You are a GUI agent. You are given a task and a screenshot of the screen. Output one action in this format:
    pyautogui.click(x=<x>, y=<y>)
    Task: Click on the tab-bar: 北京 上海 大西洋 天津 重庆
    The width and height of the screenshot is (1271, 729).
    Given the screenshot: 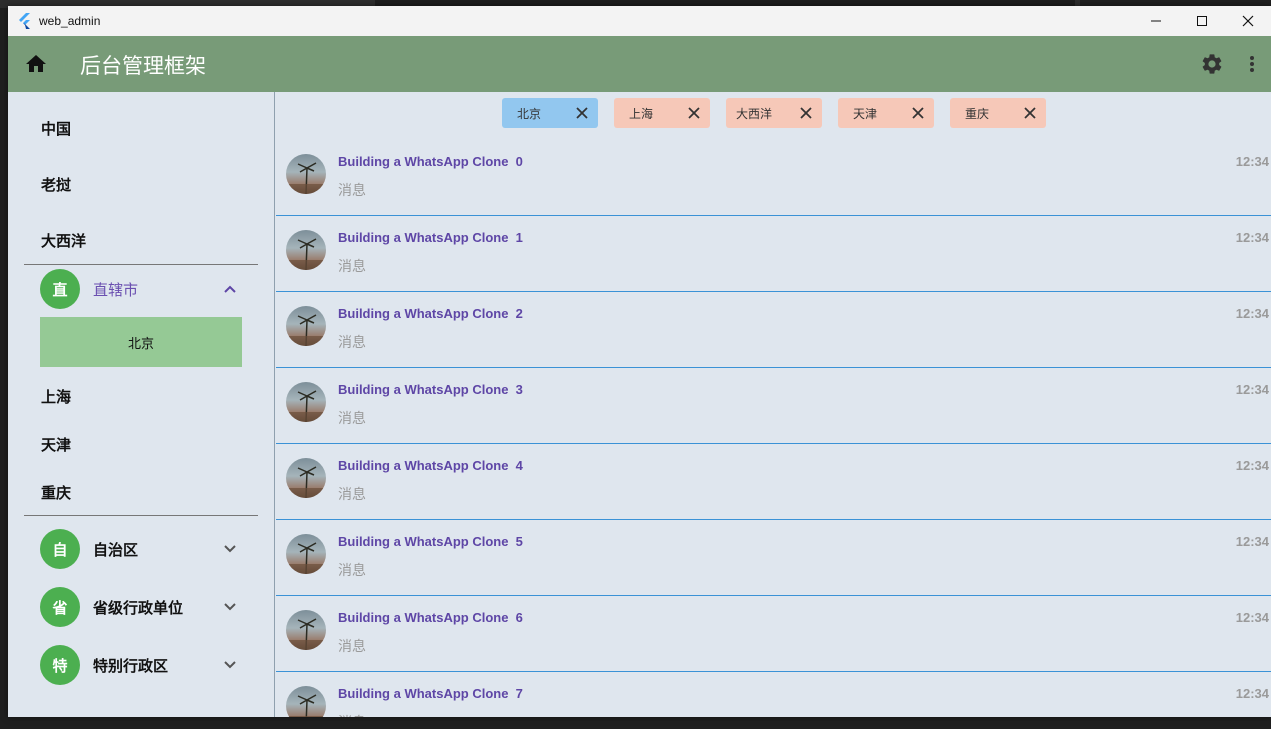 What is the action you would take?
    pyautogui.click(x=773, y=113)
    